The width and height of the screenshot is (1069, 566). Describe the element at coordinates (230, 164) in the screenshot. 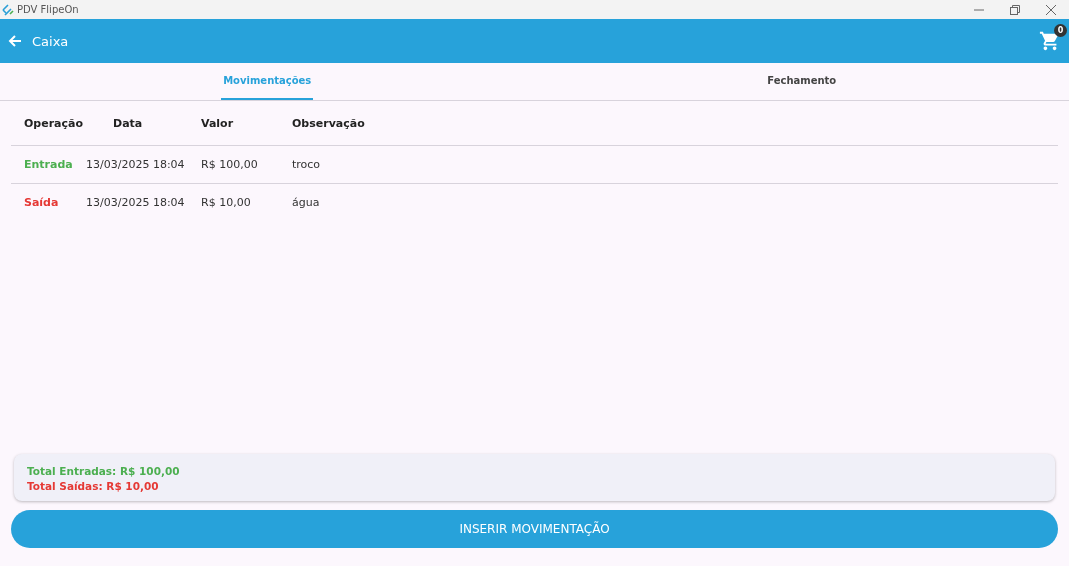

I see `table-cell-text: R$ 100,00` at that location.